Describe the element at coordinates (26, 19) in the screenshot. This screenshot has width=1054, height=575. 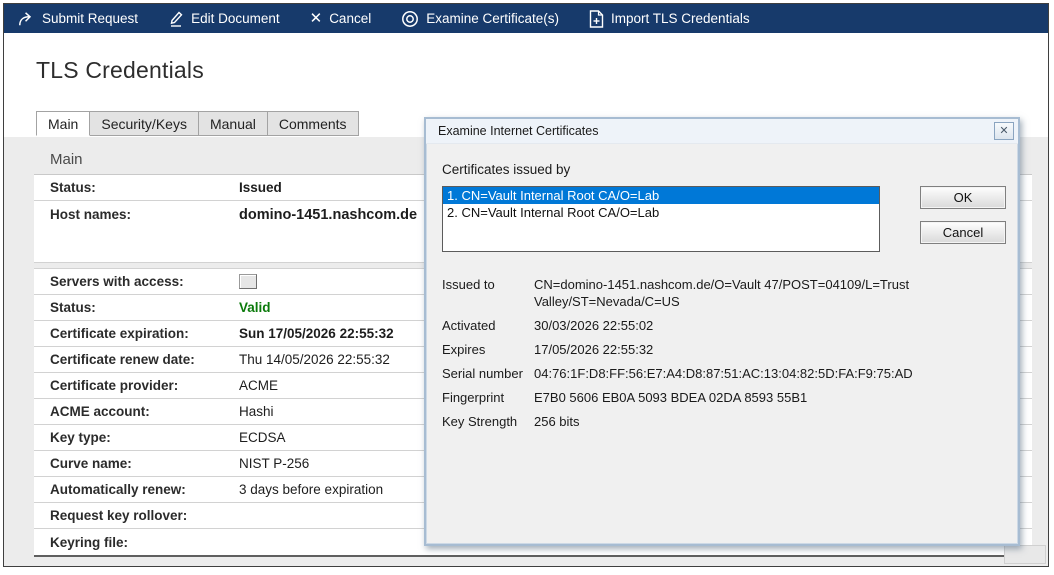
I see `submit-arrow-icon` at that location.